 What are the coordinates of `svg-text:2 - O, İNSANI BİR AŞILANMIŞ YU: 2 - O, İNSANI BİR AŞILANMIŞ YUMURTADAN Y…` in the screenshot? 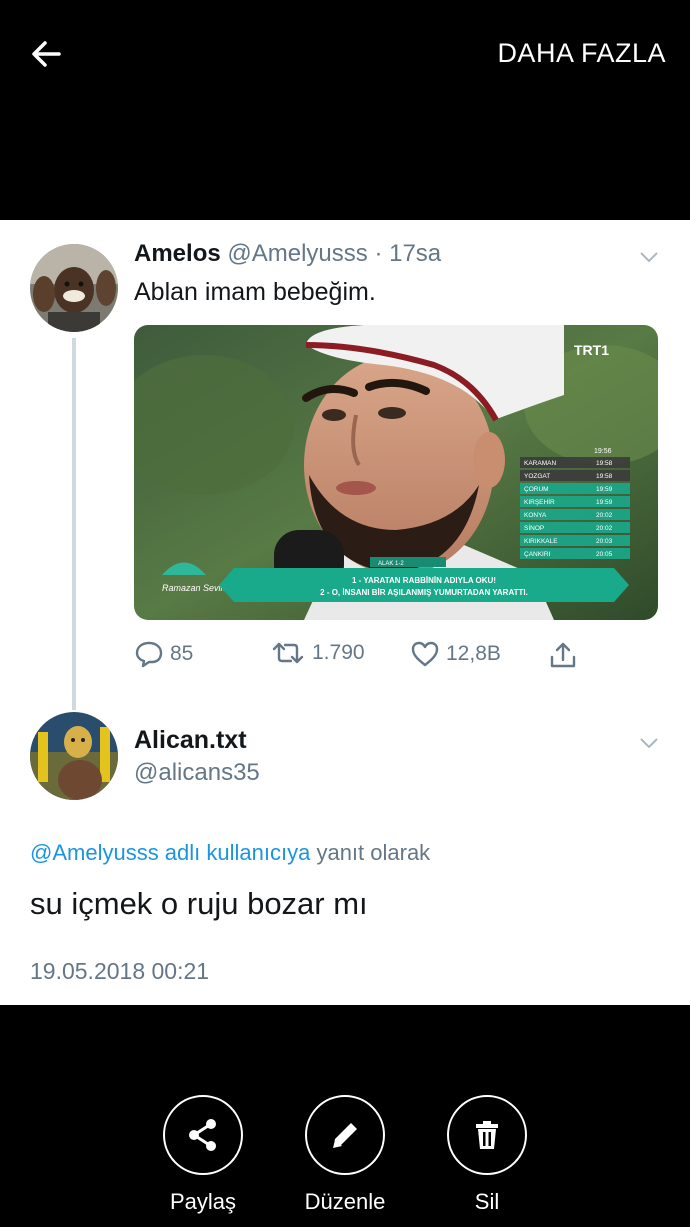 It's located at (424, 592).